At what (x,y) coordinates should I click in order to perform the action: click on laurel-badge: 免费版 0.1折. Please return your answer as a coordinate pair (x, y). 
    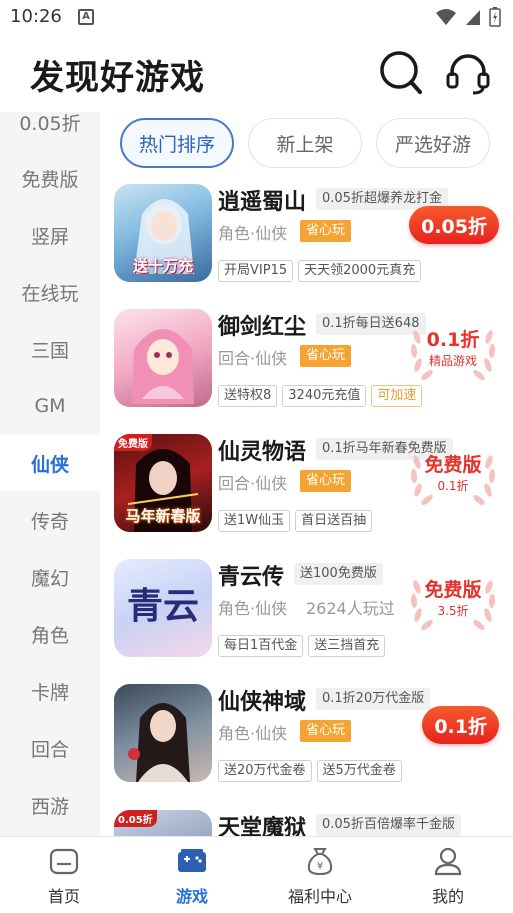
    Looking at the image, I should click on (453, 476).